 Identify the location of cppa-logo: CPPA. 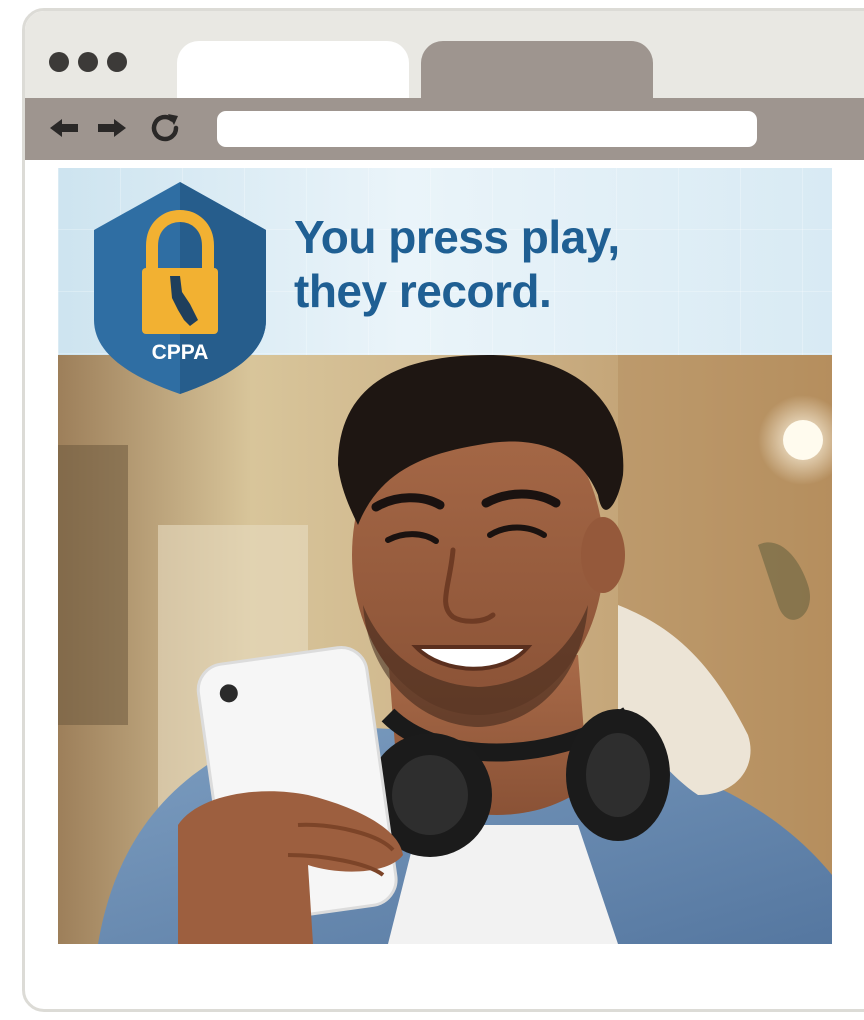
(180, 288).